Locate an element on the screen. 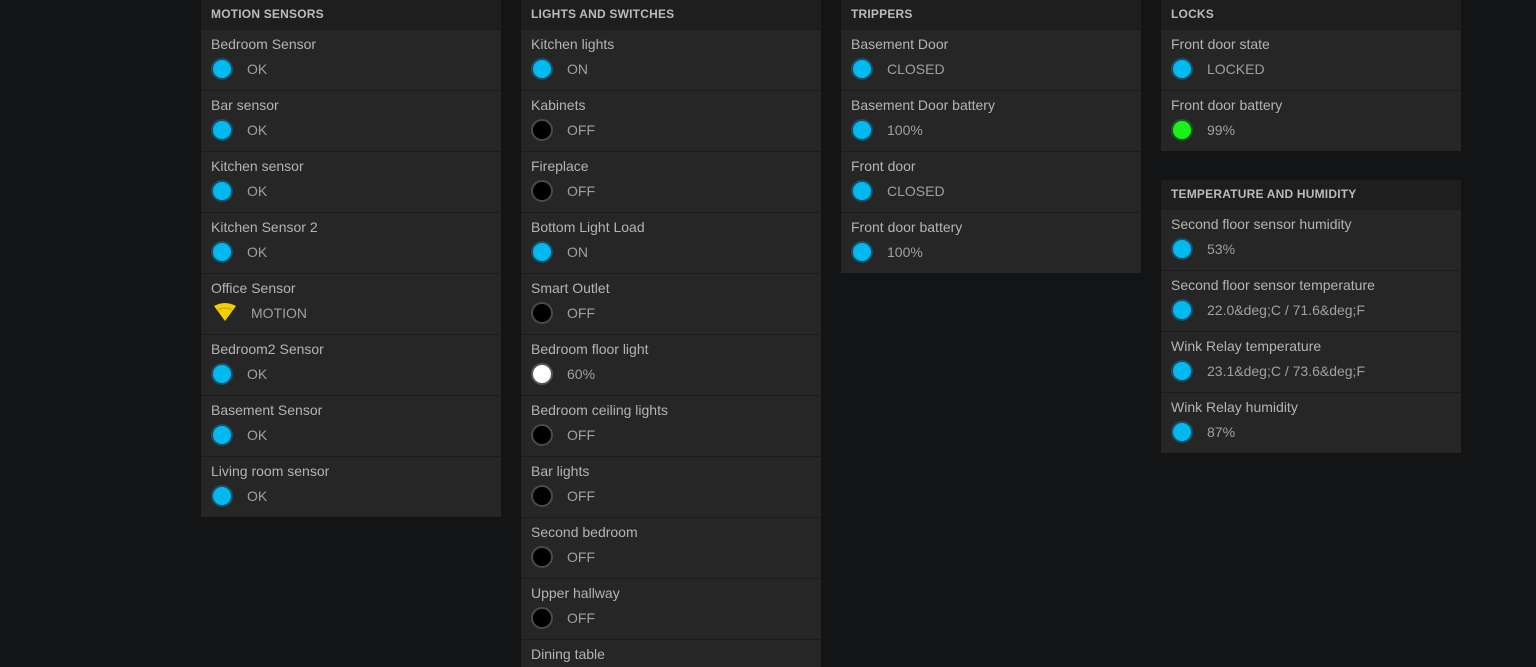 This screenshot has width=1536, height=667. tile-basement-door: Basement Door CLOSED is located at coordinates (991, 59).